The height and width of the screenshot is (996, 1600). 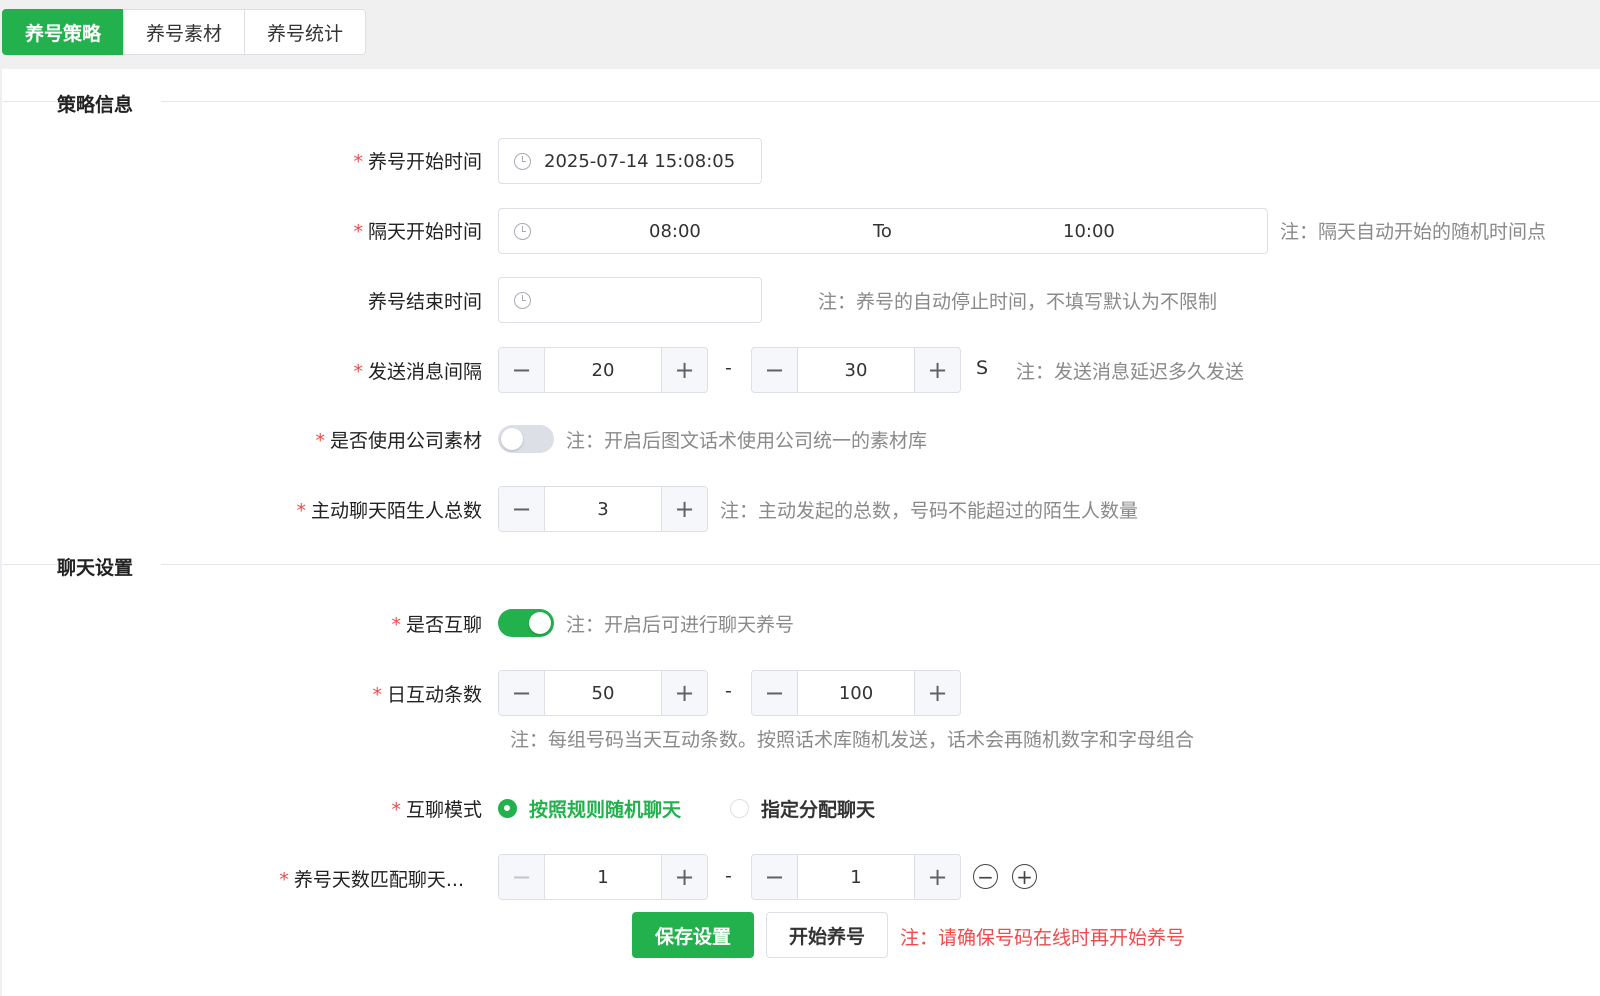 What do you see at coordinates (675, 231) in the screenshot?
I see `range-start-value: 08:00` at bounding box center [675, 231].